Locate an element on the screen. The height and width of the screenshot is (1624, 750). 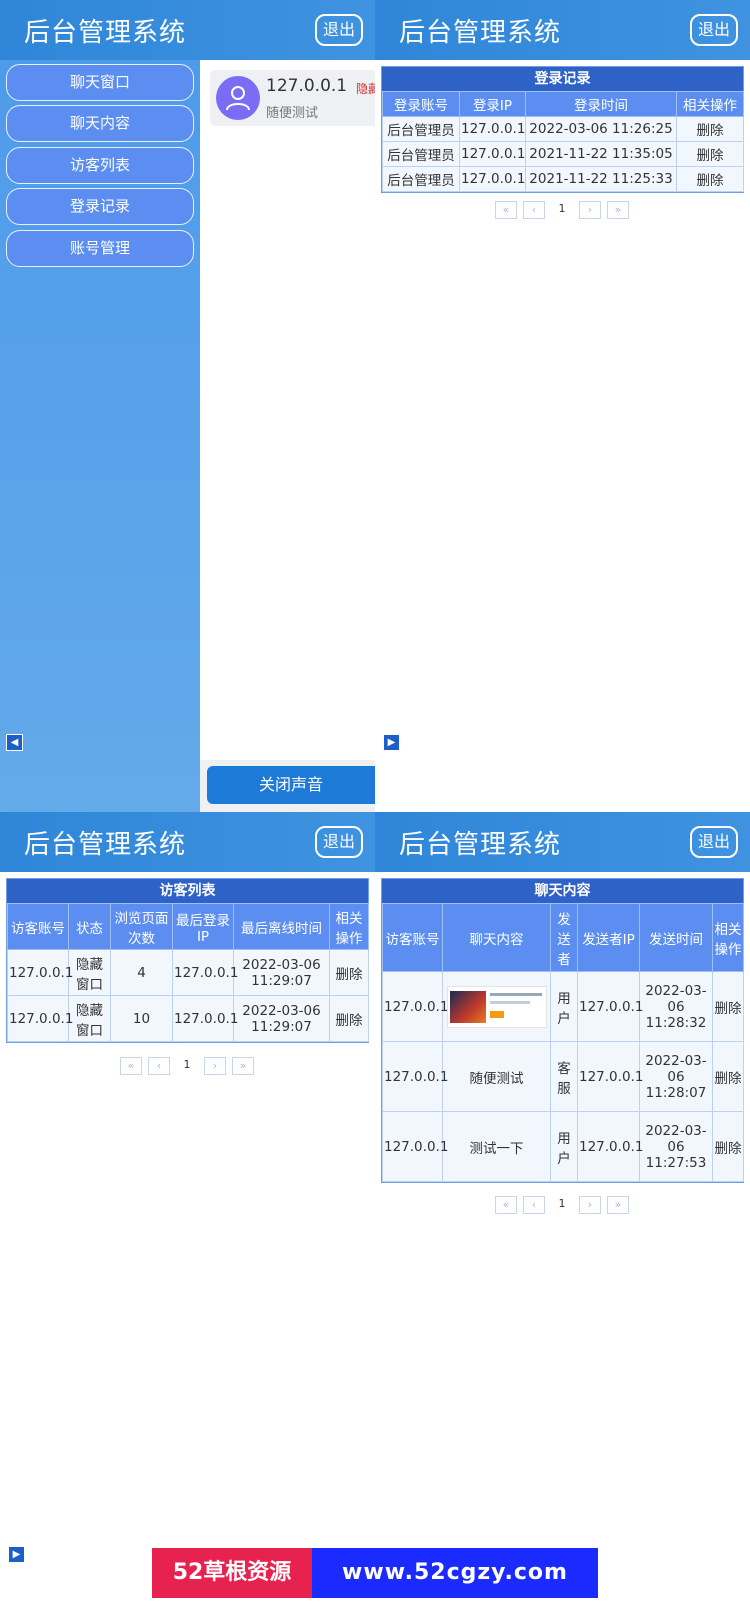
card-title: 聊天内容 is located at coordinates (562, 891).